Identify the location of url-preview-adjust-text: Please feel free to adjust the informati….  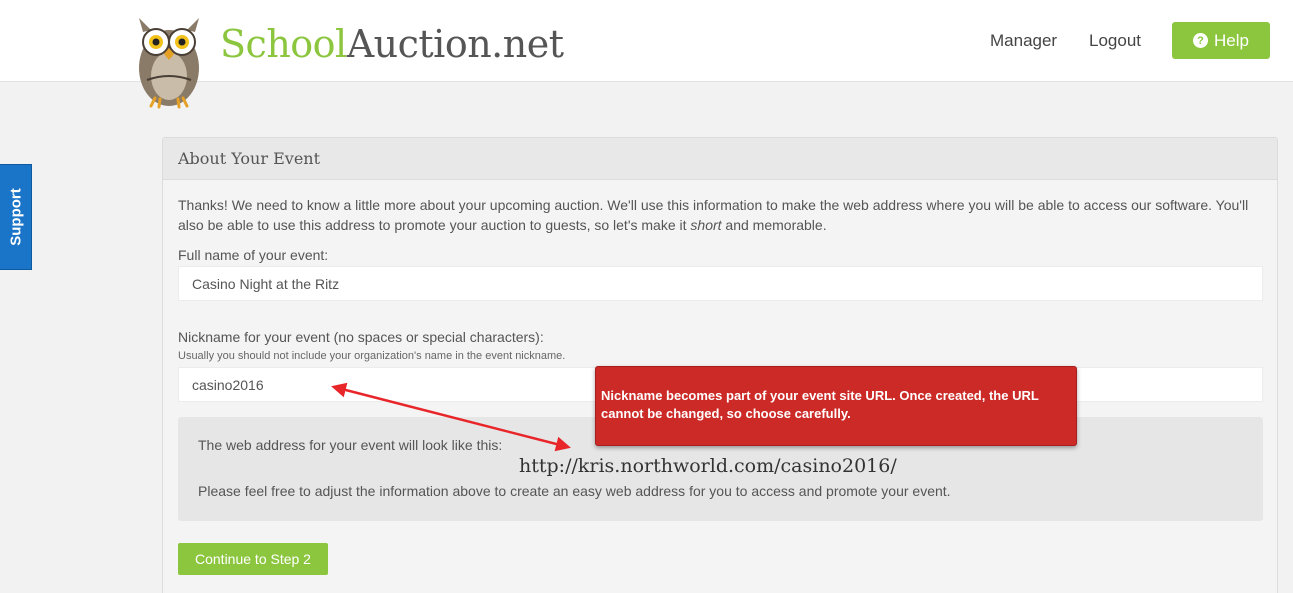
(574, 491).